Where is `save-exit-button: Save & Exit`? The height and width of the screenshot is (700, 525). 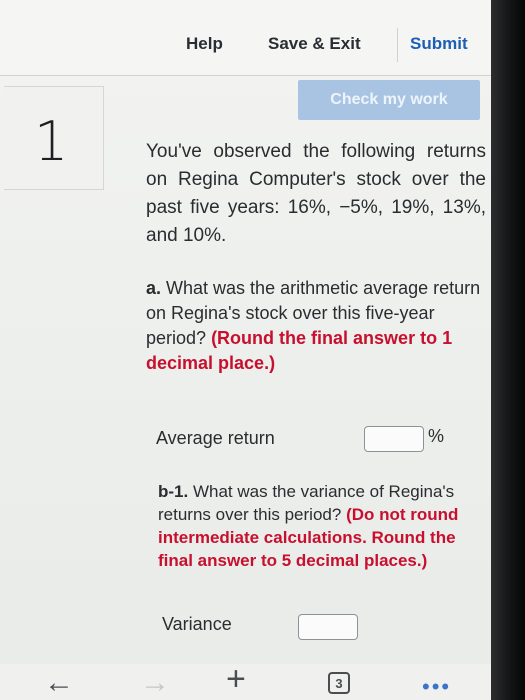
save-exit-button: Save & Exit is located at coordinates (314, 44).